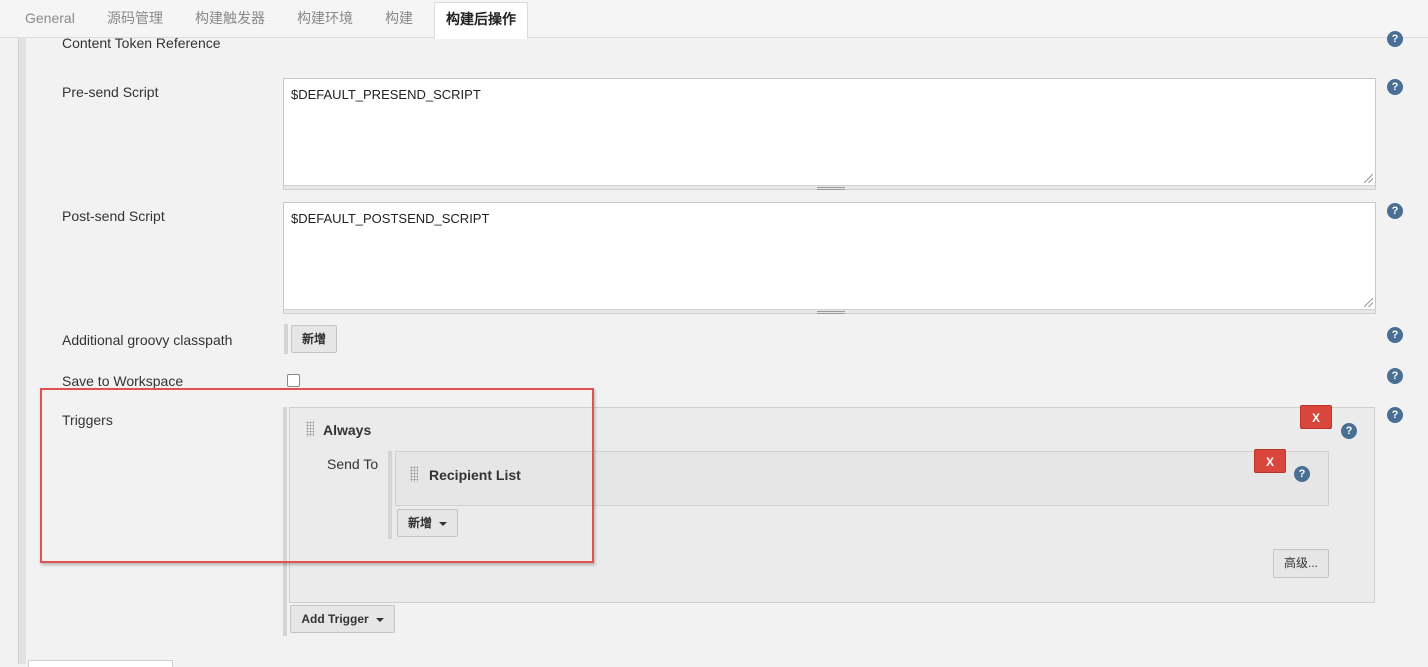 The image size is (1428, 667). I want to click on highlight-frame, so click(317, 475).